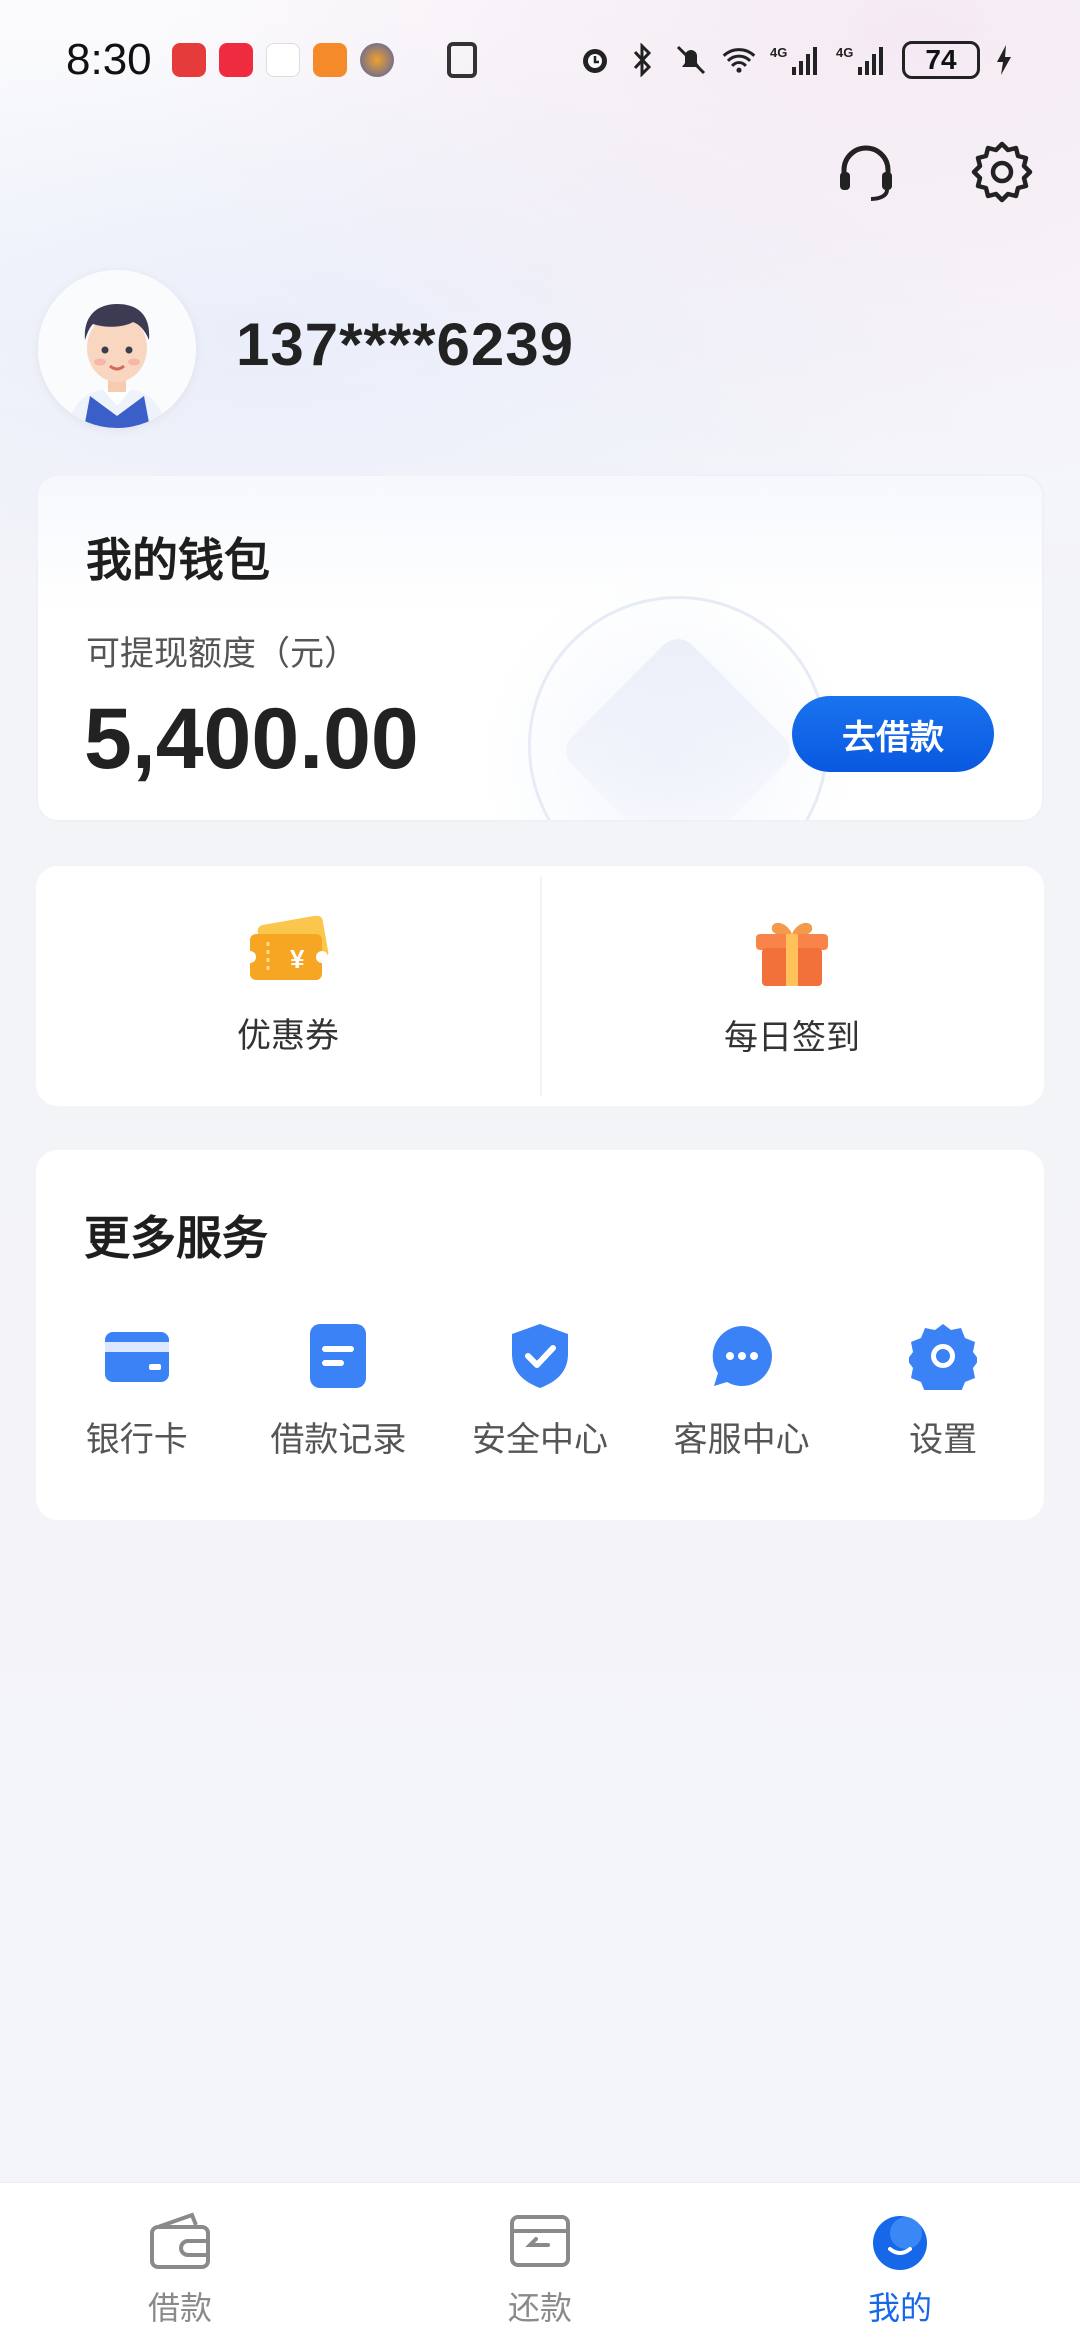 This screenshot has width=1080, height=2340. Describe the element at coordinates (338, 1356) in the screenshot. I see `loan-record-icon` at that location.